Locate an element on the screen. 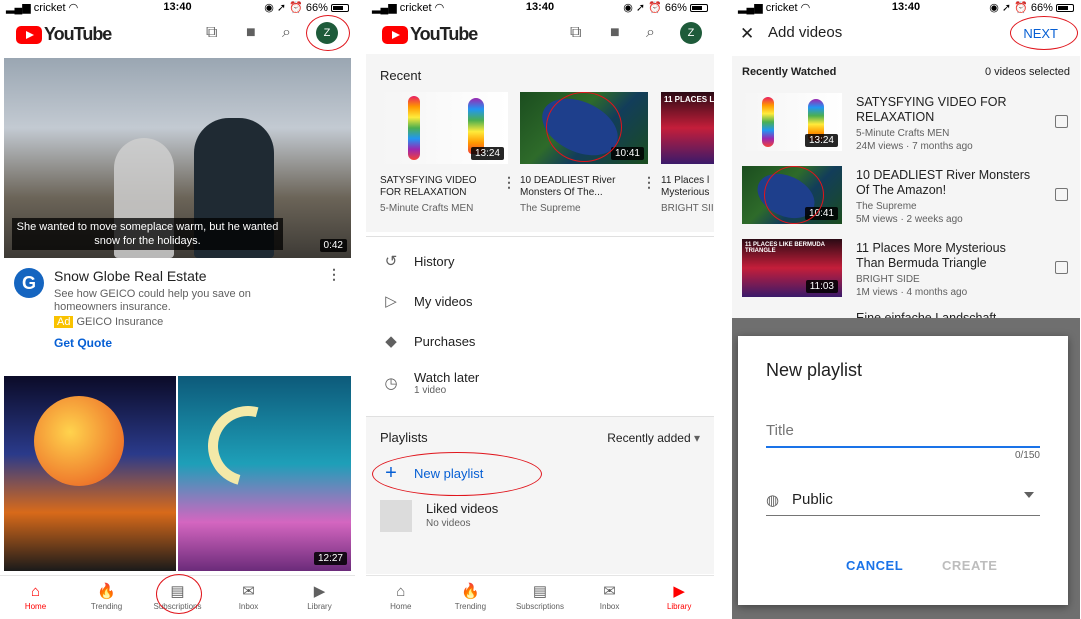 This screenshot has height=619, width=1081. video-channel: 5-Minute Crafts MEN is located at coordinates (903, 133).